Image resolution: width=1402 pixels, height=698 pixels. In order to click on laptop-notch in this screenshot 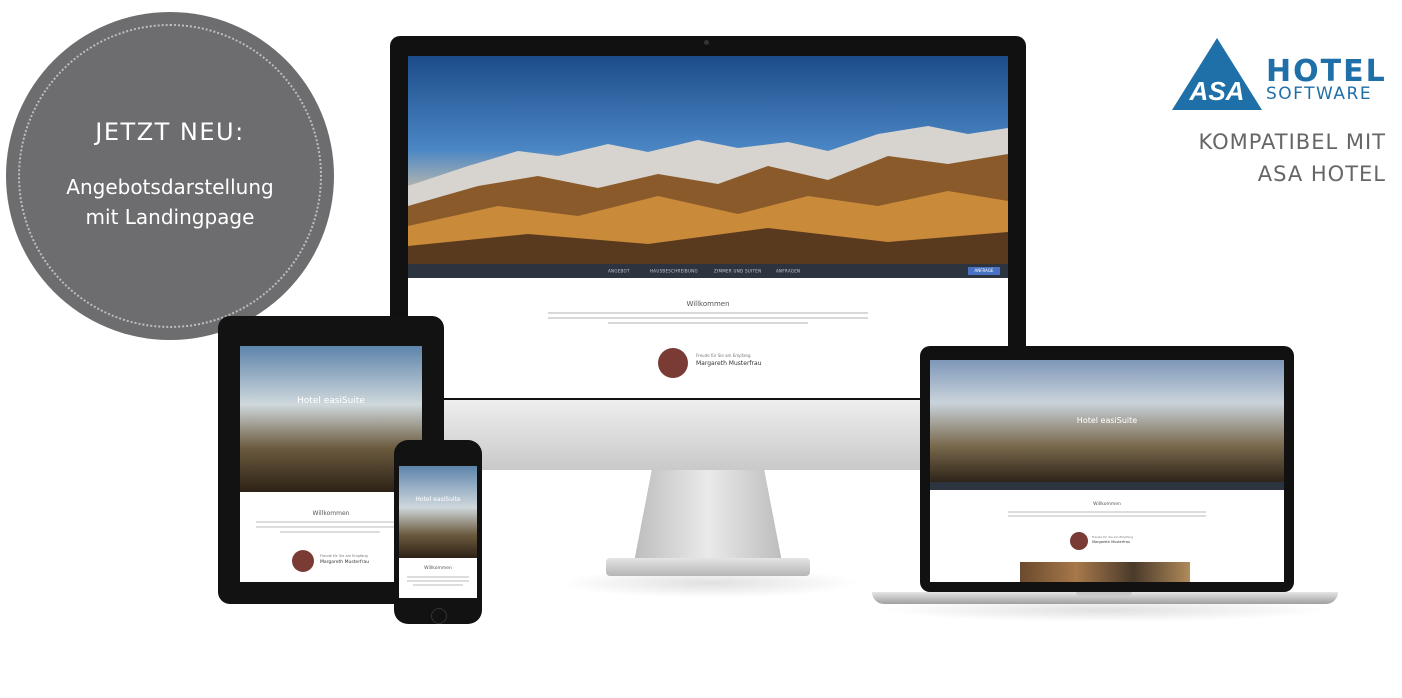, I will do `click(1104, 594)`.